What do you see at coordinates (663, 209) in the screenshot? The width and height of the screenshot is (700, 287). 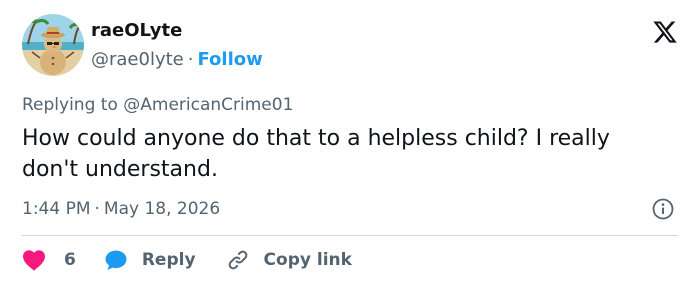 I see `info-icon` at bounding box center [663, 209].